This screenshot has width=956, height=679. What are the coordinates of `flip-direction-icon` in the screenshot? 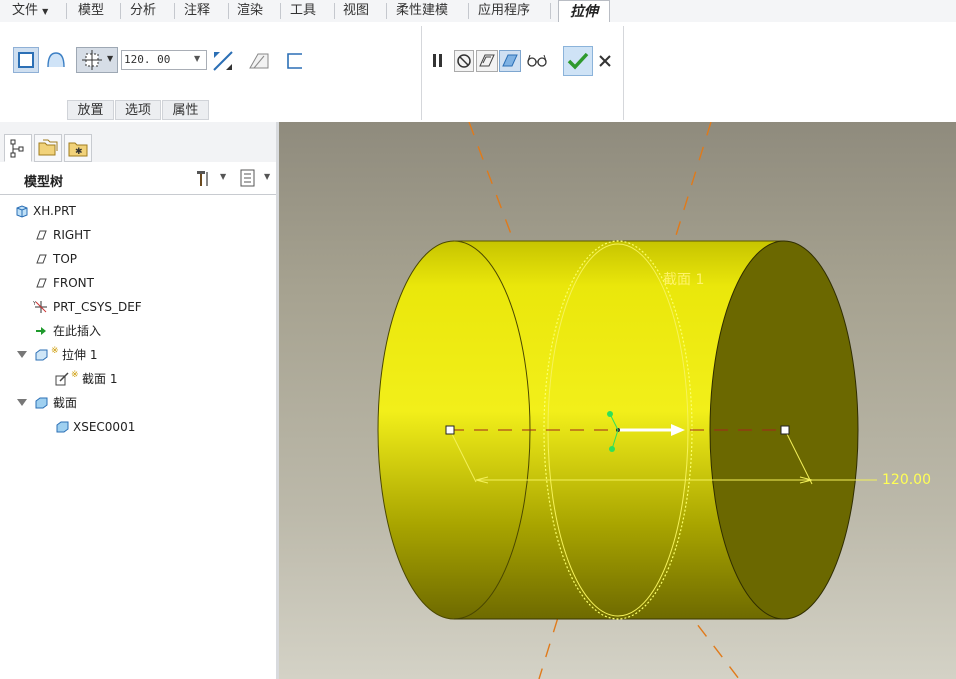 It's located at (223, 61).